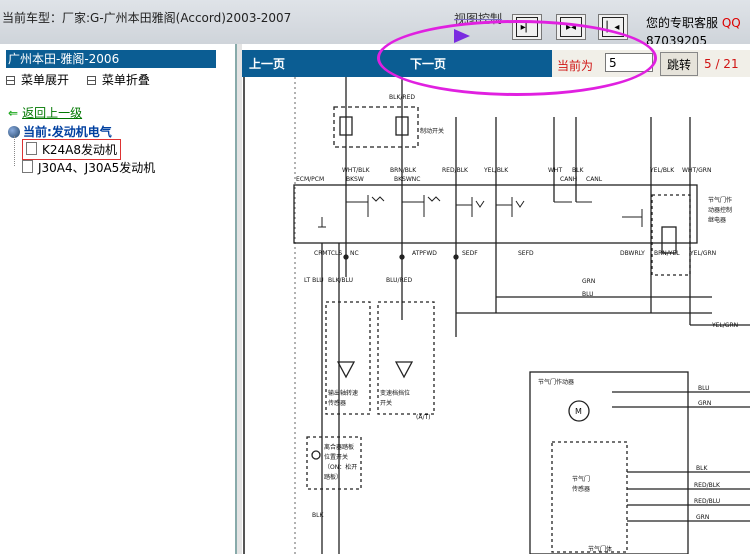 The width and height of the screenshot is (750, 554). What do you see at coordinates (399, 280) in the screenshot?
I see `label-blu-red: BLU/RED` at bounding box center [399, 280].